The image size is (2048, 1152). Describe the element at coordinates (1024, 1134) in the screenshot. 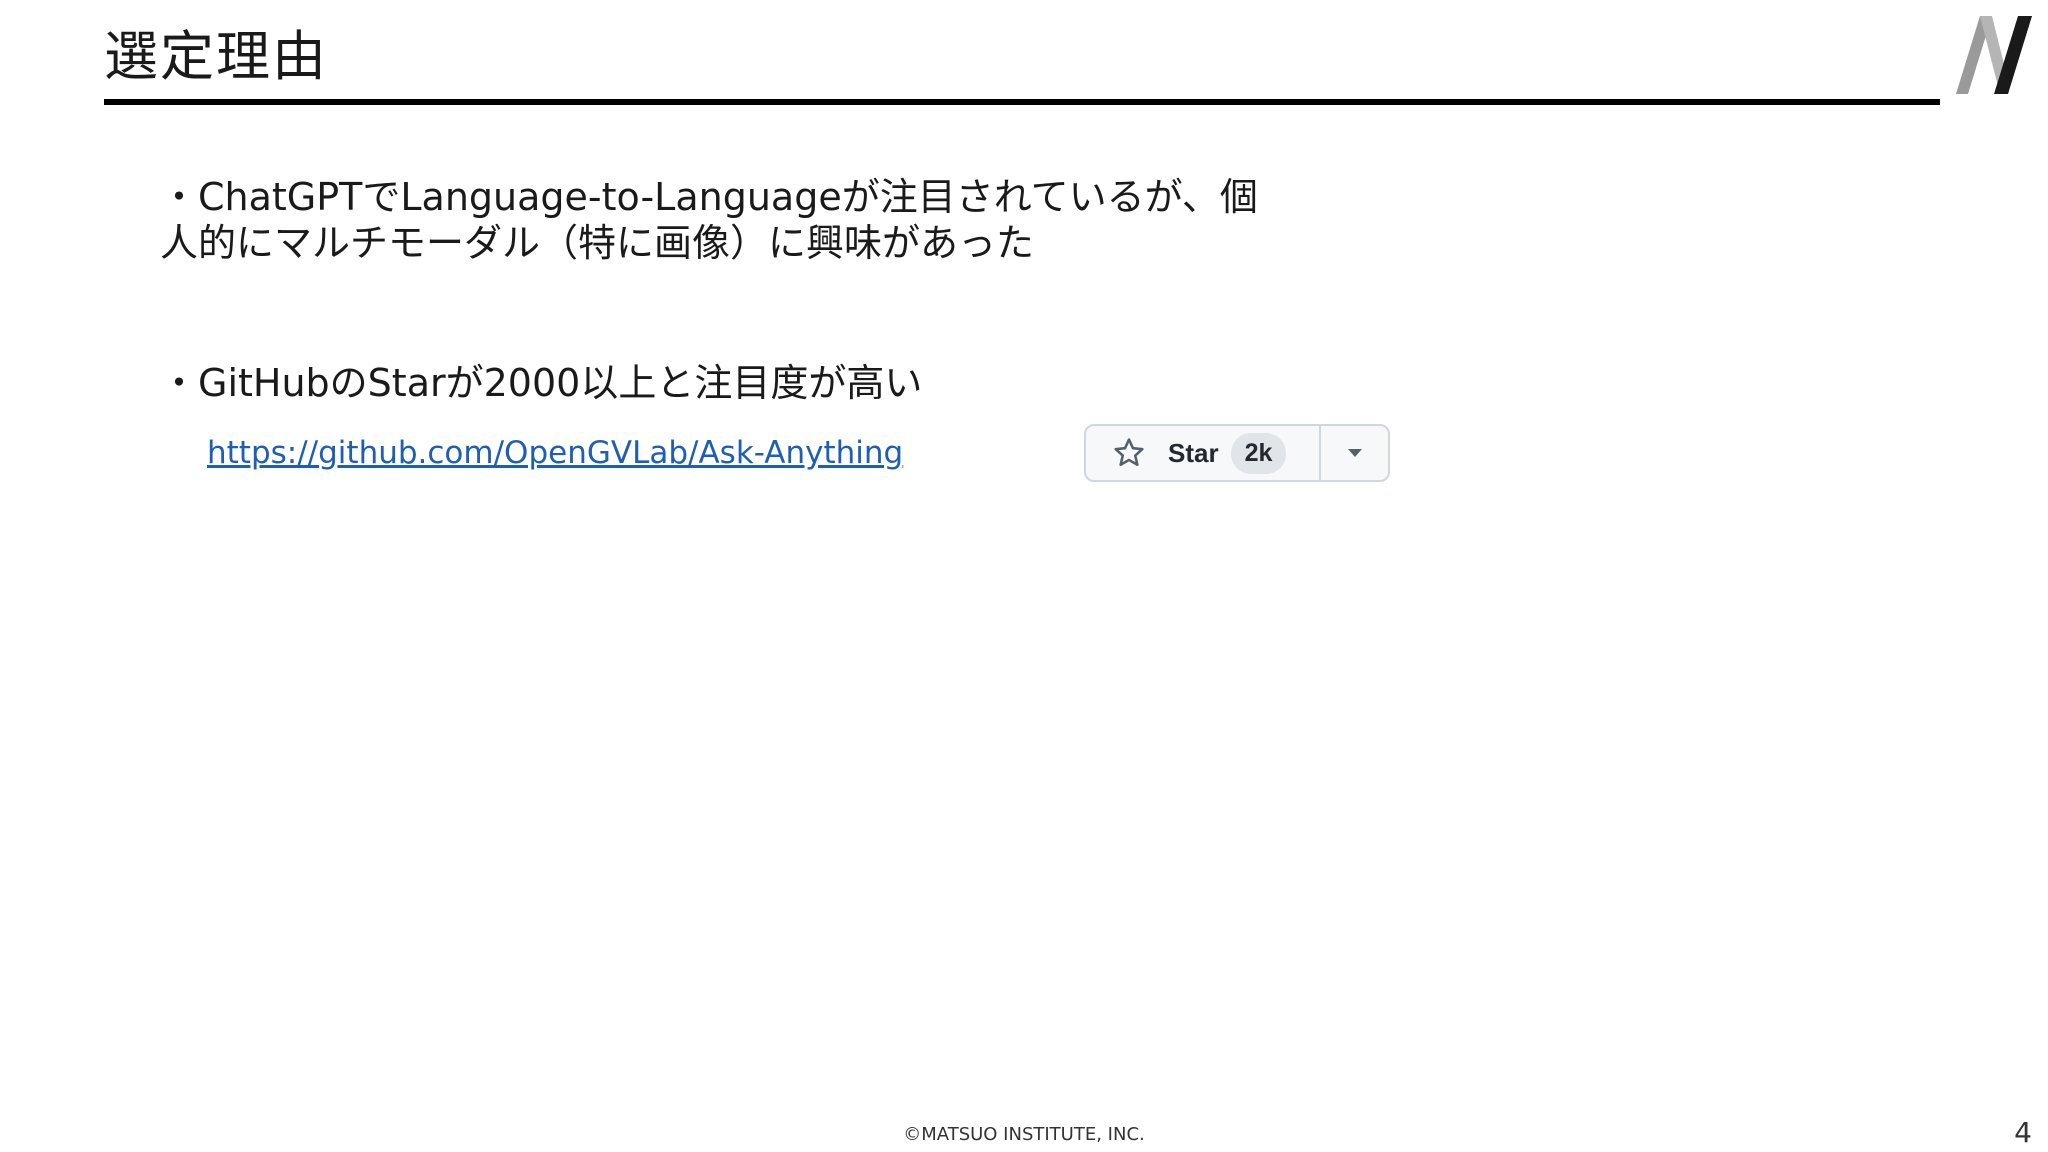

I see `copyright-footer: ©MATSUO INSTITUTE, INC.` at that location.